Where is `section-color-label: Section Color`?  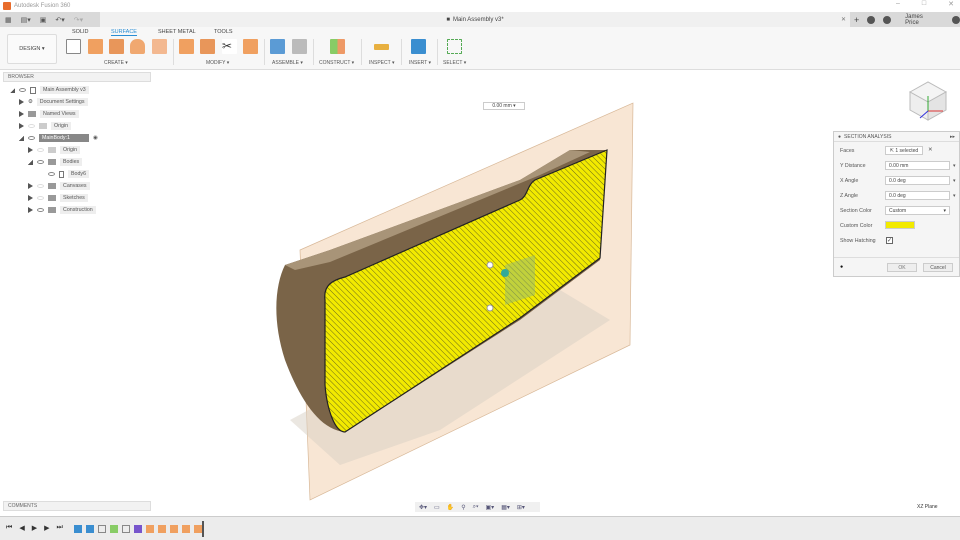
section-color-label: Section Color is located at coordinates (856, 211).